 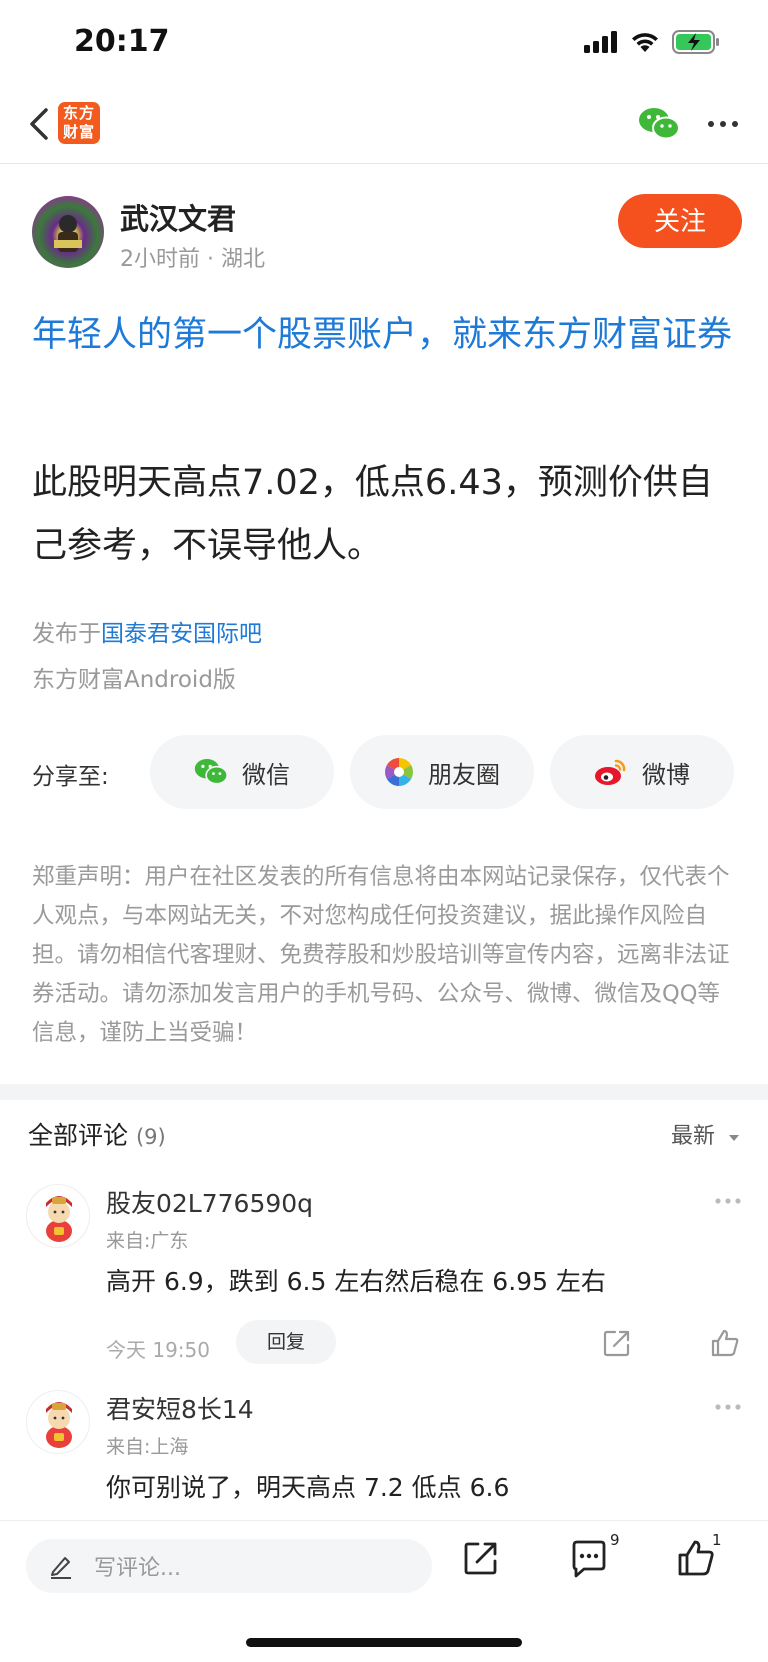 I want to click on sort-label: 最新, so click(x=692, y=1136).